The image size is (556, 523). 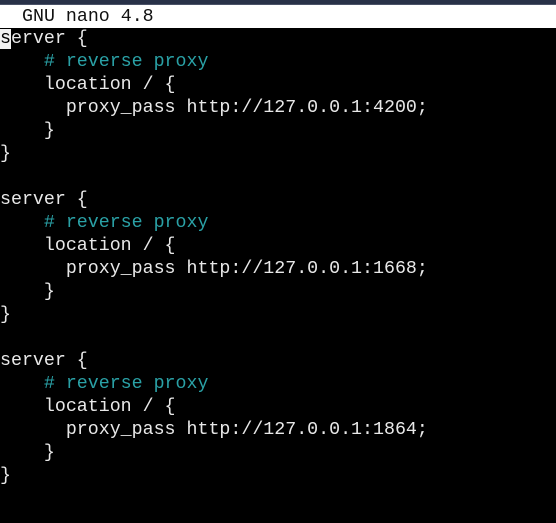 I want to click on text-cursor: s, so click(x=5, y=39).